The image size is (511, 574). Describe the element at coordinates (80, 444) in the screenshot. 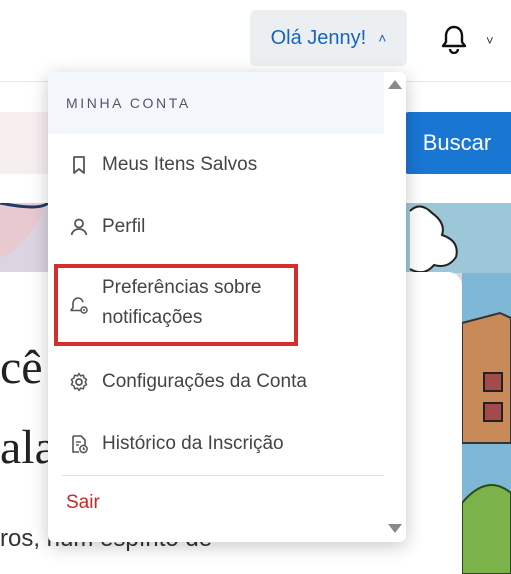

I see `history-document-icon` at that location.